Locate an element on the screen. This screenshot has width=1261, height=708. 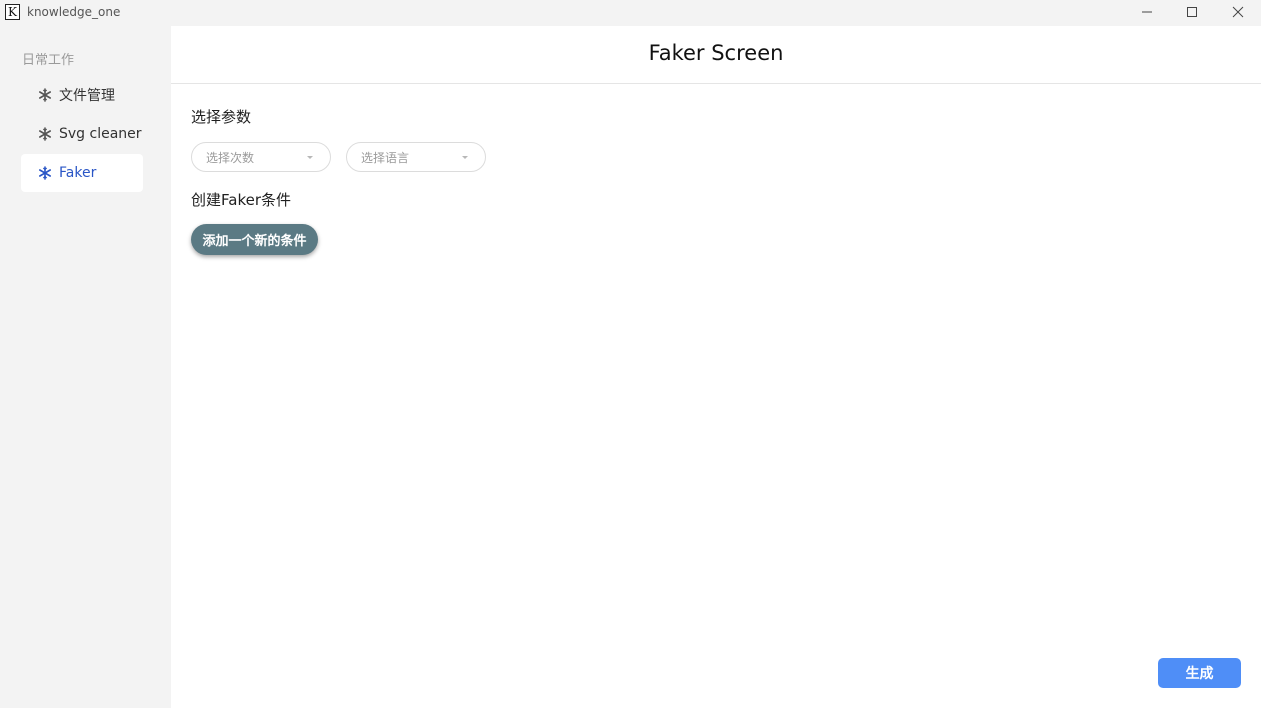
window-title: knowledge_one is located at coordinates (74, 12).